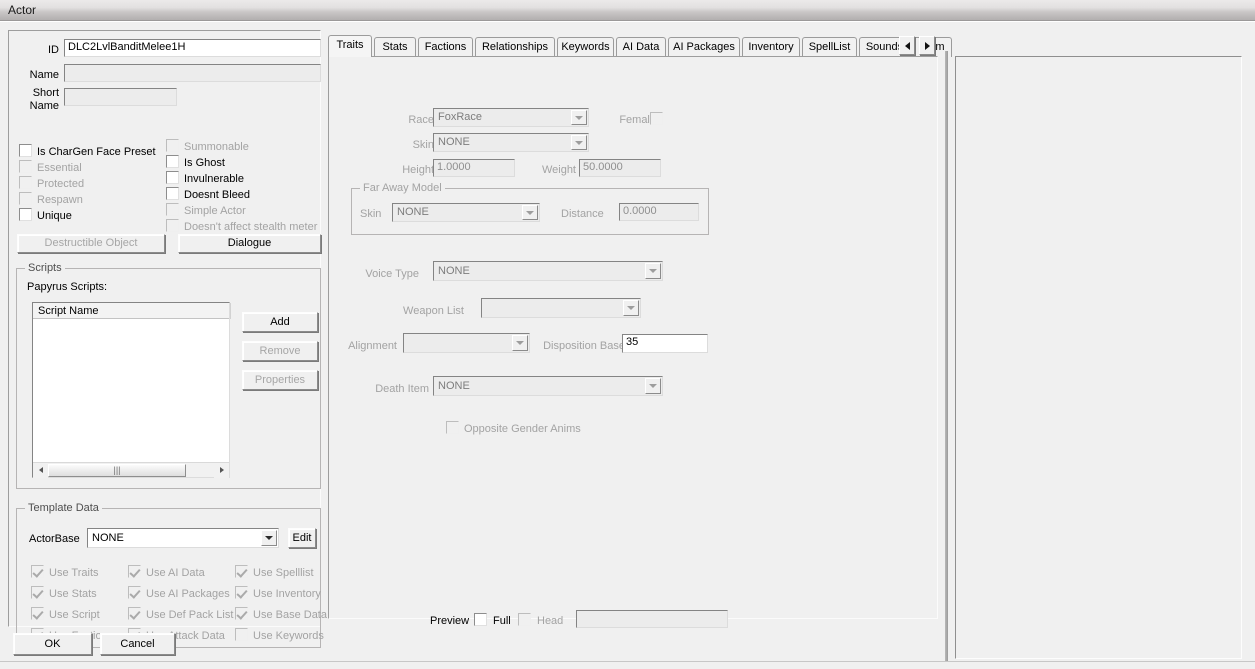  What do you see at coordinates (241, 613) in the screenshot?
I see `checkbox-use-base-data` at bounding box center [241, 613].